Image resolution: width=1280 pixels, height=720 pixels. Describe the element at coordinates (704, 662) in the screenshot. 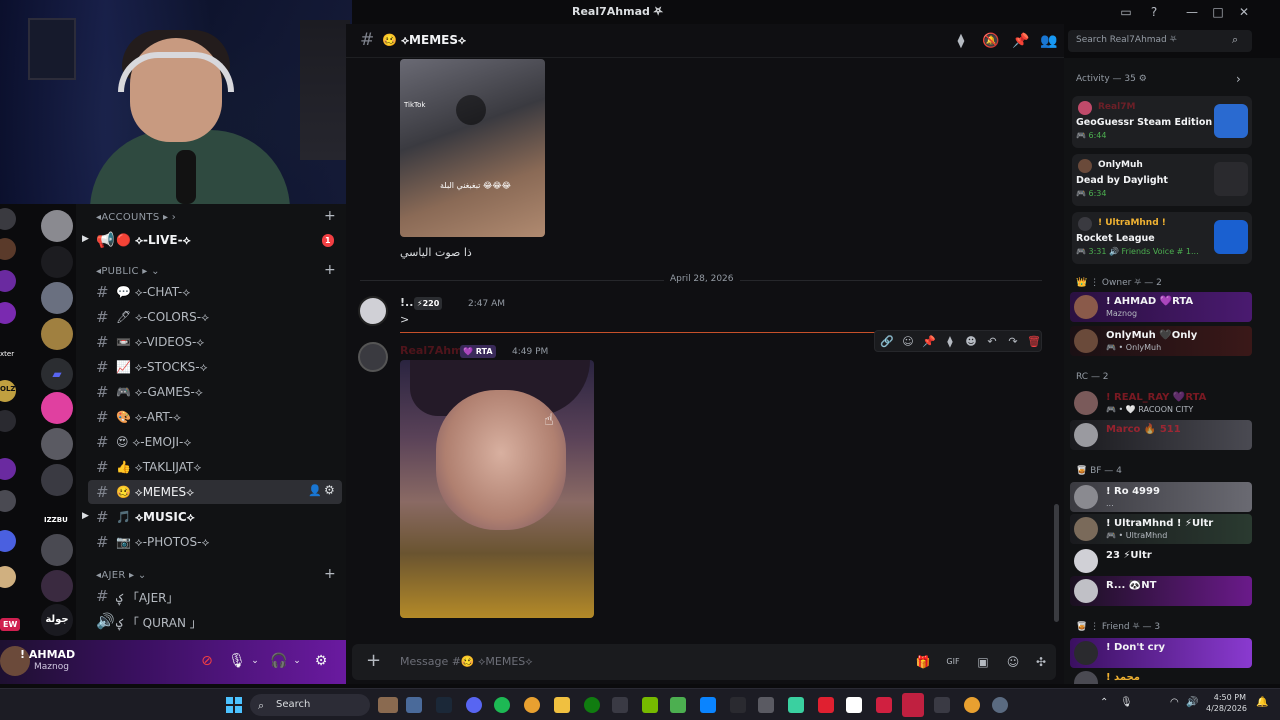

I see `message-composer: + Message #🥴 ⟡MEMES⟡ 🎁 GIF ▣ ☺ ✣` at that location.